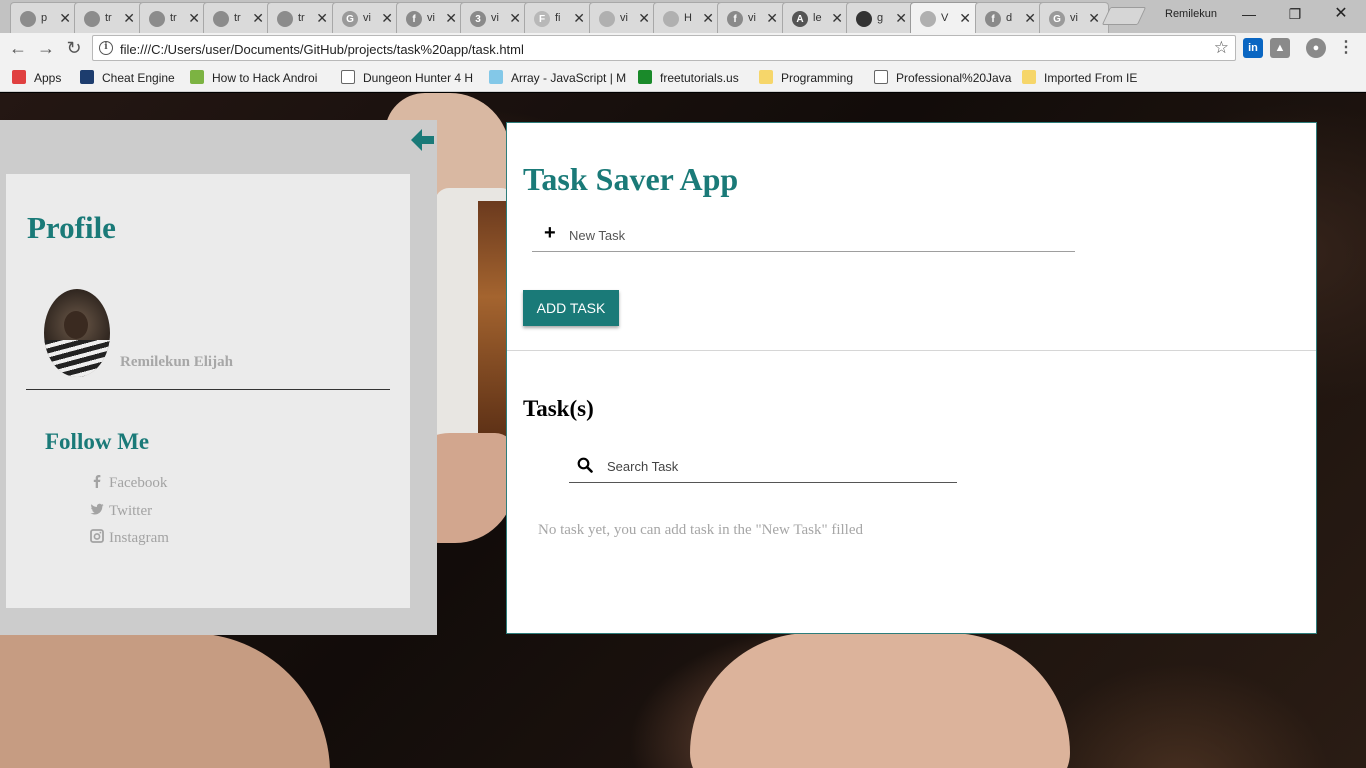  What do you see at coordinates (1091, 78) in the screenshot?
I see `bookmark-label: Imported From IE` at bounding box center [1091, 78].